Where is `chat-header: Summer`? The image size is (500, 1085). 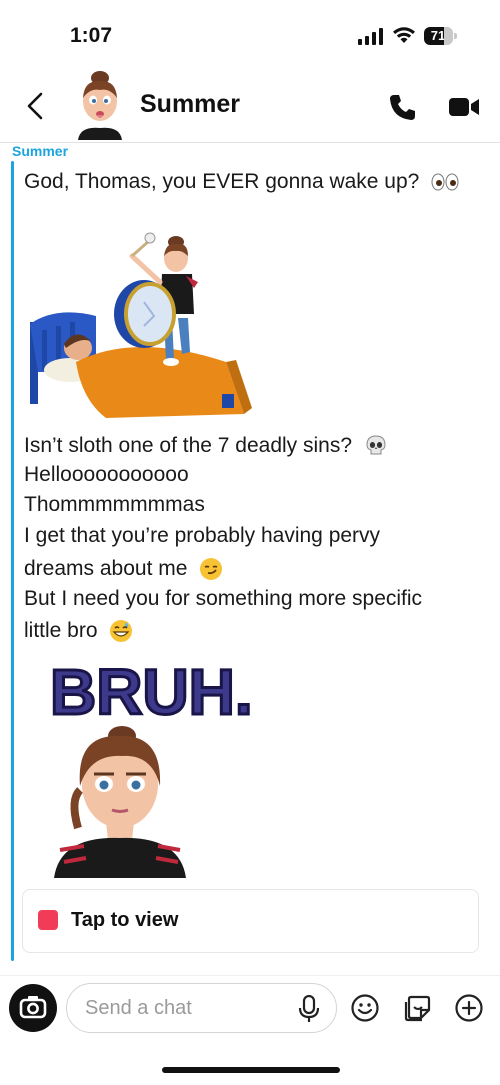
chat-header: Summer is located at coordinates (250, 106).